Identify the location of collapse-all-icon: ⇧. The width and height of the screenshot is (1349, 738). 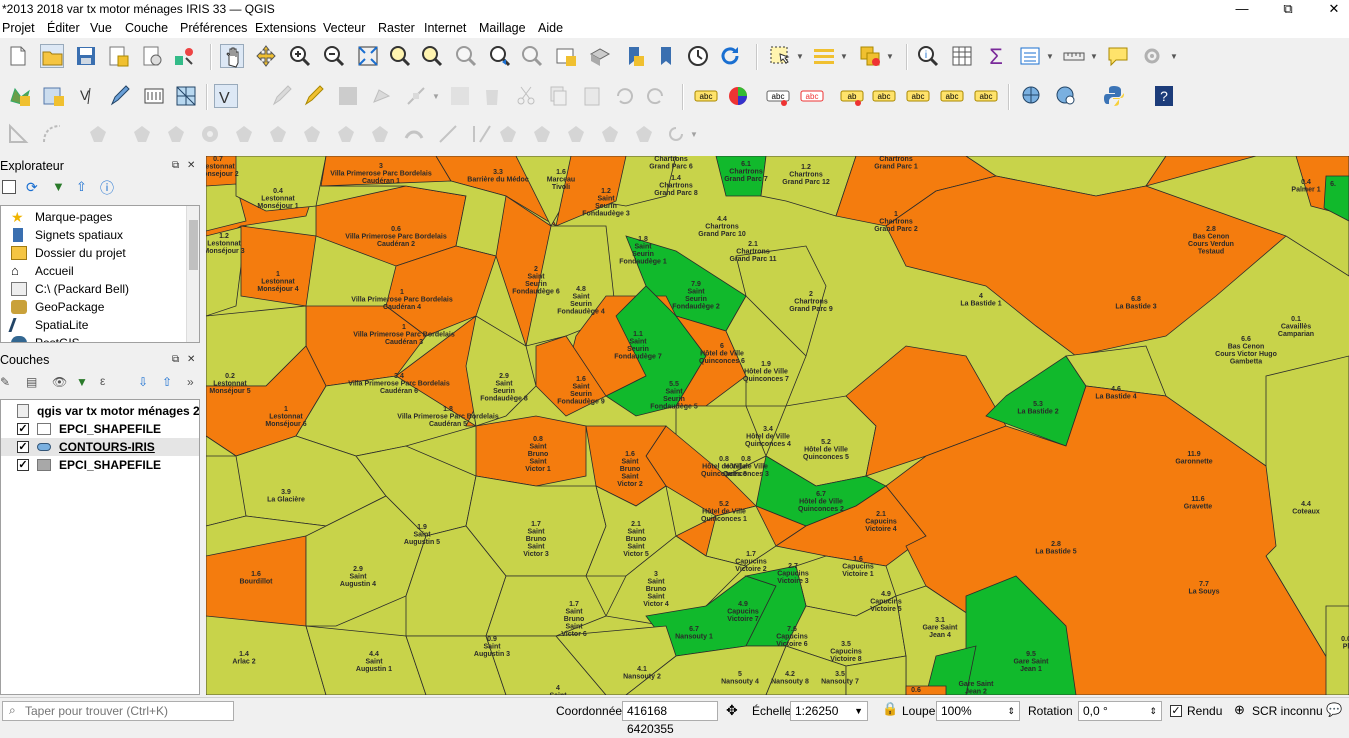
(81, 187).